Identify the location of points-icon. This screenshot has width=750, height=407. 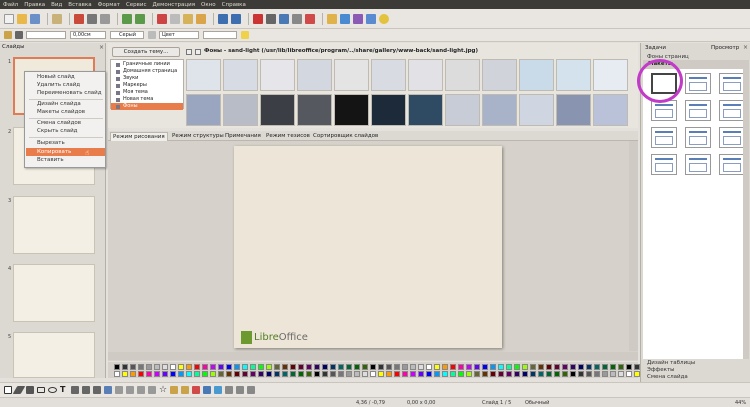
(174, 390).